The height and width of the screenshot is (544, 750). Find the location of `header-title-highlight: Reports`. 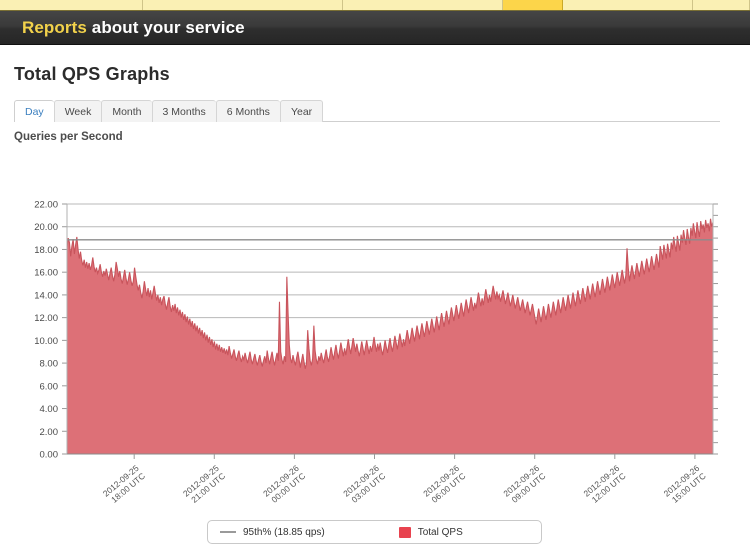

header-title-highlight: Reports is located at coordinates (54, 27).